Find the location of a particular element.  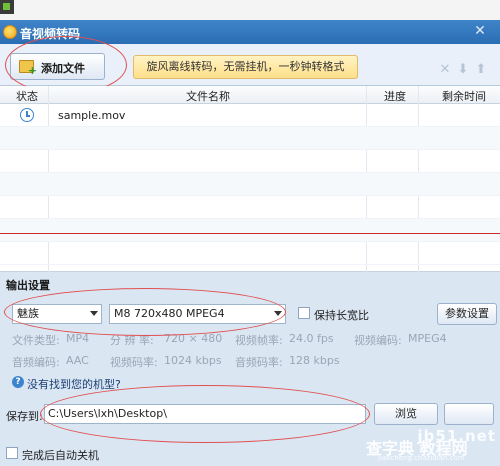

video-fps-label: 视频帧率: is located at coordinates (259, 340).